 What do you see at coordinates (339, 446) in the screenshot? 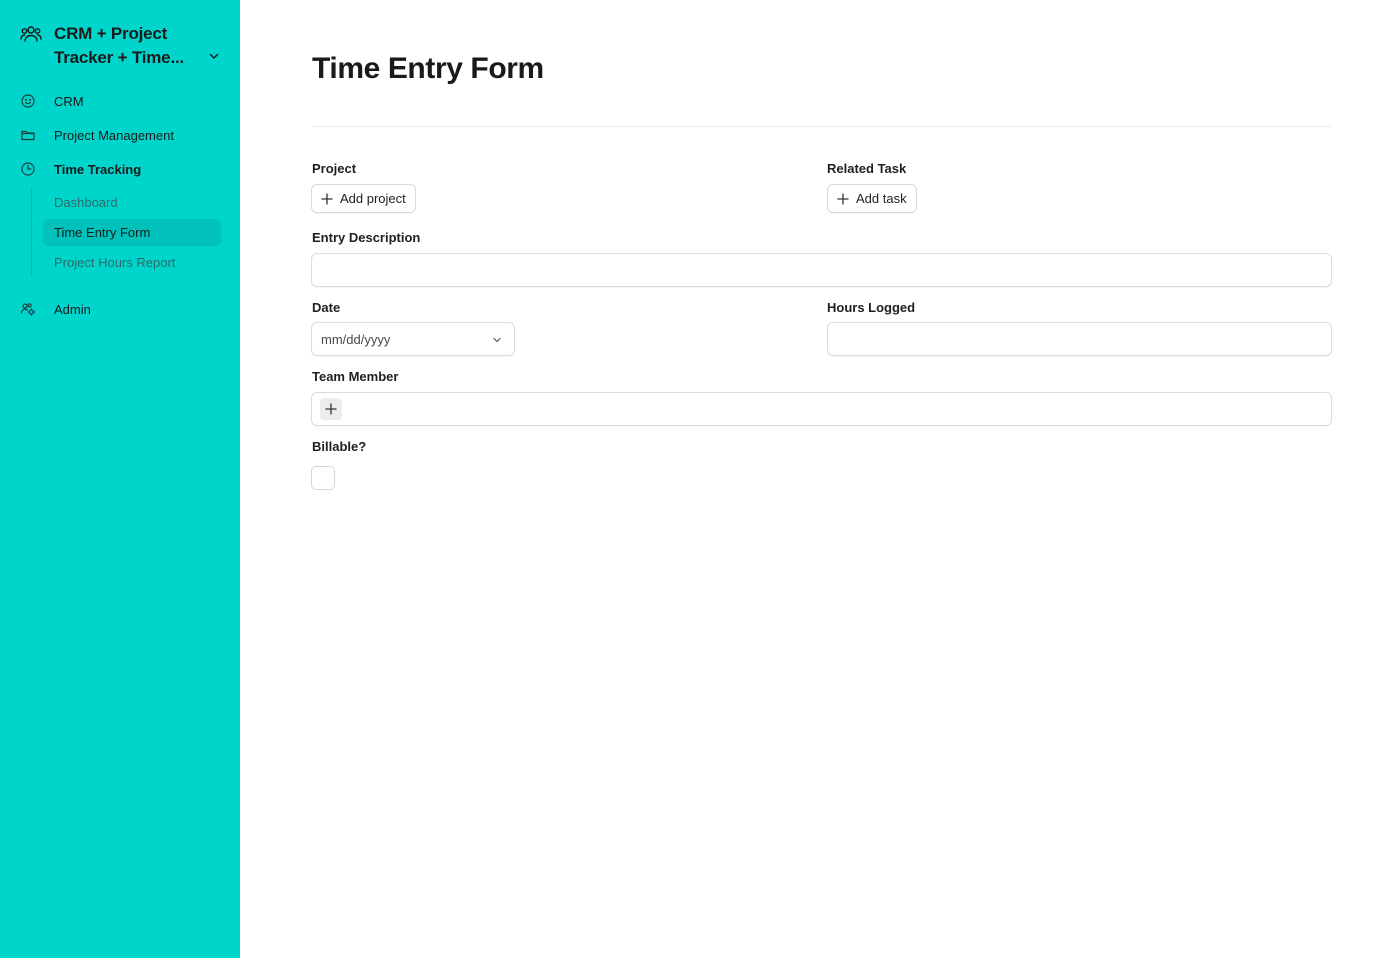
I see `billable-label: Billable?` at bounding box center [339, 446].